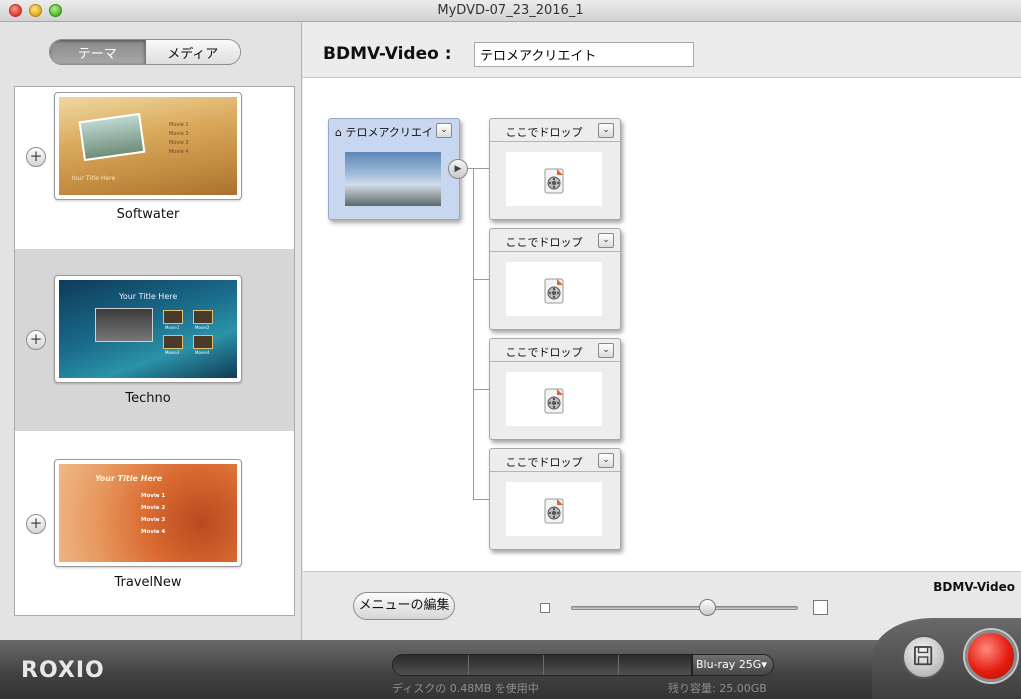 This screenshot has width=1021, height=699. Describe the element at coordinates (542, 665) in the screenshot. I see `disc-capacity-bar` at that location.